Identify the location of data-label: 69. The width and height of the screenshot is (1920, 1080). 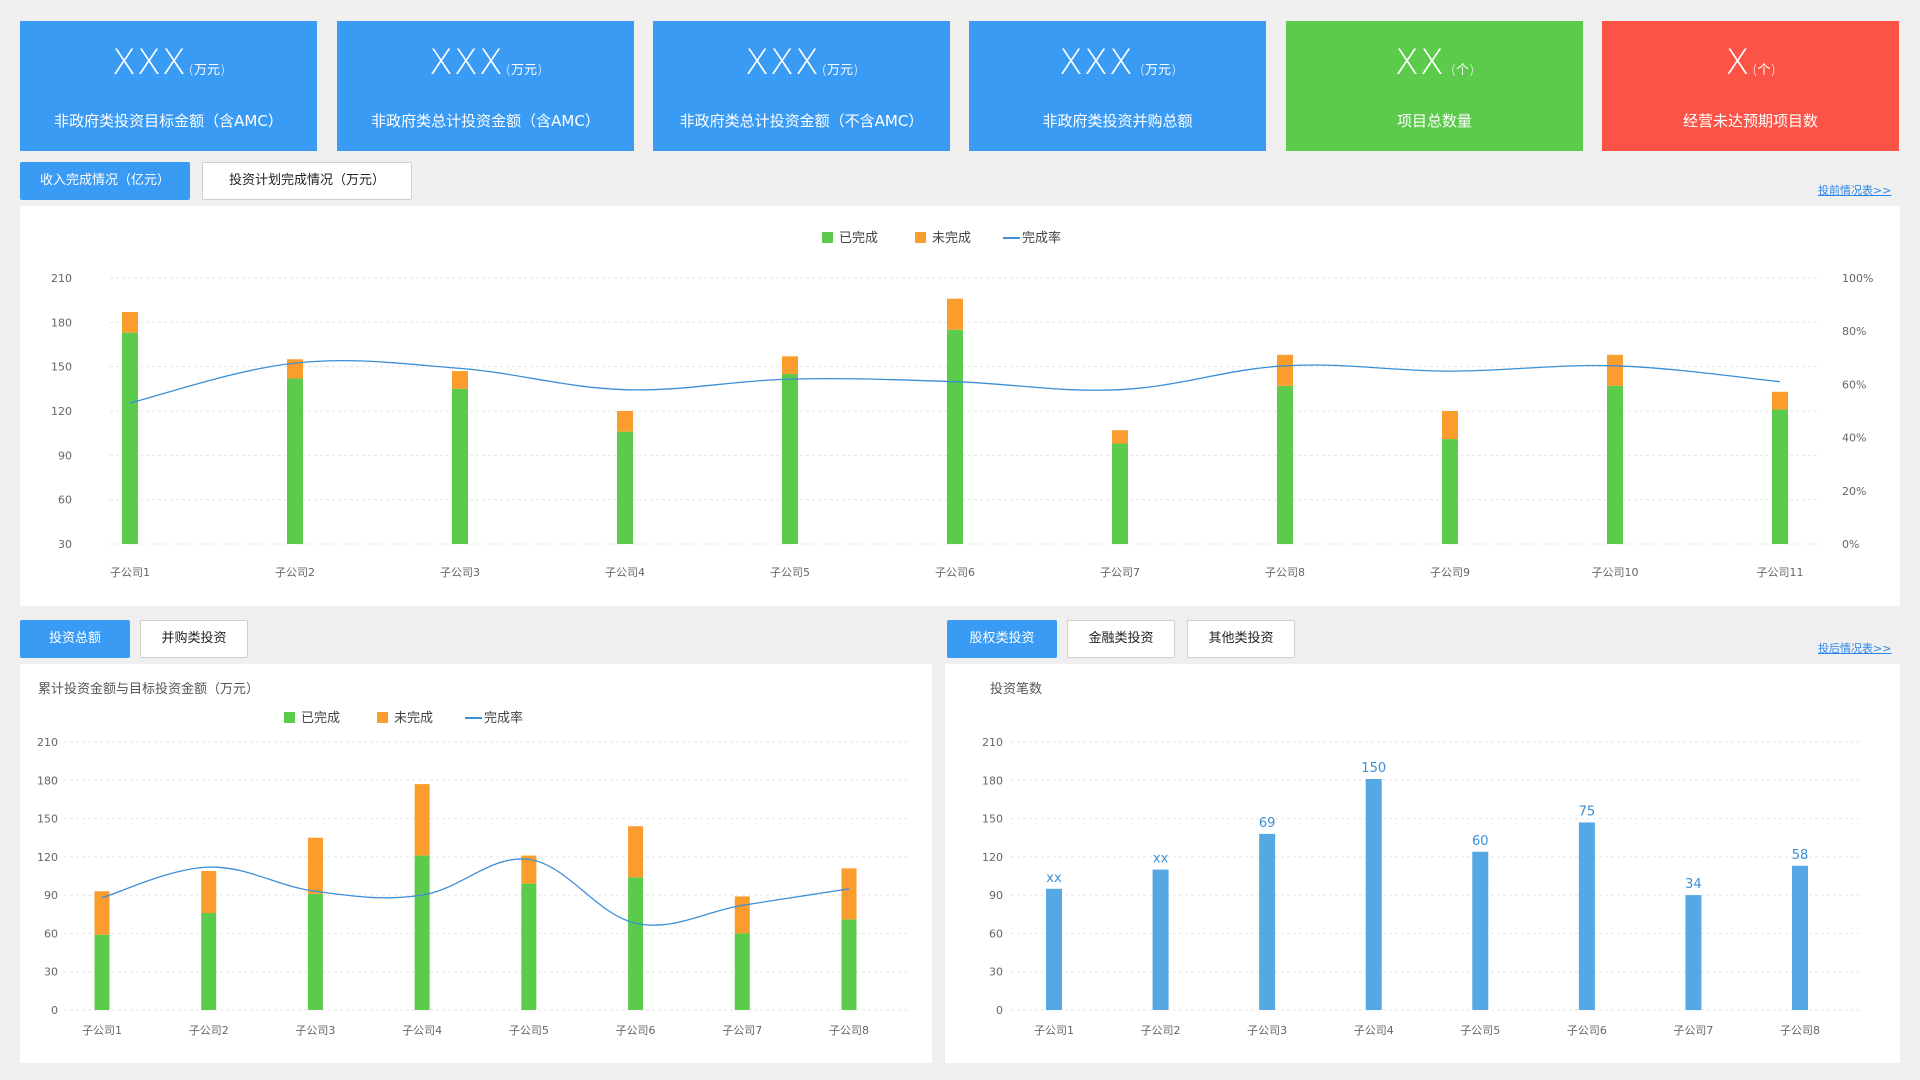
(1267, 823).